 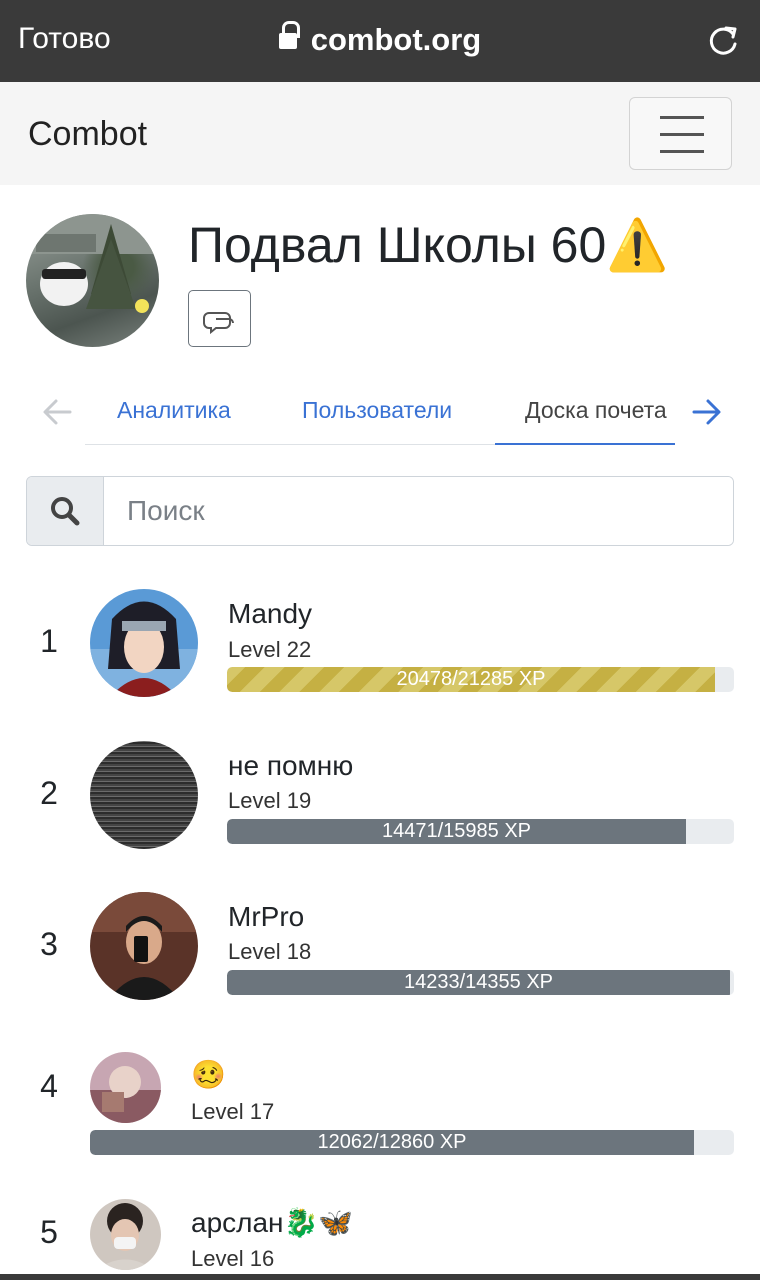 I want to click on user-name: не помню, so click(x=290, y=766).